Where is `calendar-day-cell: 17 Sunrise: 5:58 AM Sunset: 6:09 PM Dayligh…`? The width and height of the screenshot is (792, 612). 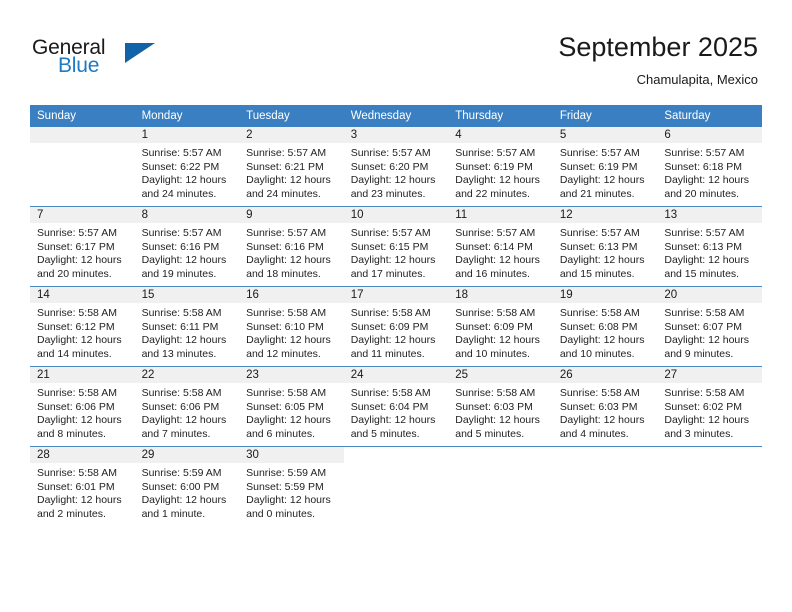 calendar-day-cell: 17 Sunrise: 5:58 AM Sunset: 6:09 PM Dayligh… is located at coordinates (396, 326).